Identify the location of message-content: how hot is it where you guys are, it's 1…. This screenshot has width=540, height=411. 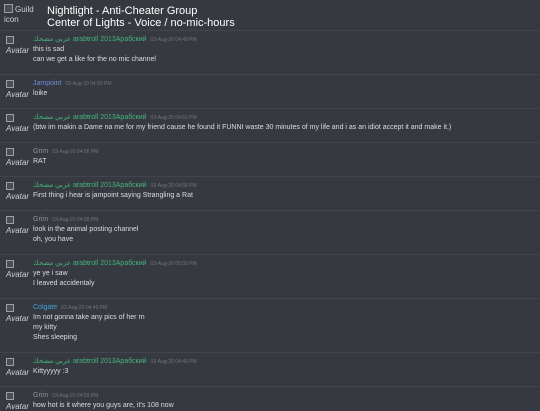
(103, 405).